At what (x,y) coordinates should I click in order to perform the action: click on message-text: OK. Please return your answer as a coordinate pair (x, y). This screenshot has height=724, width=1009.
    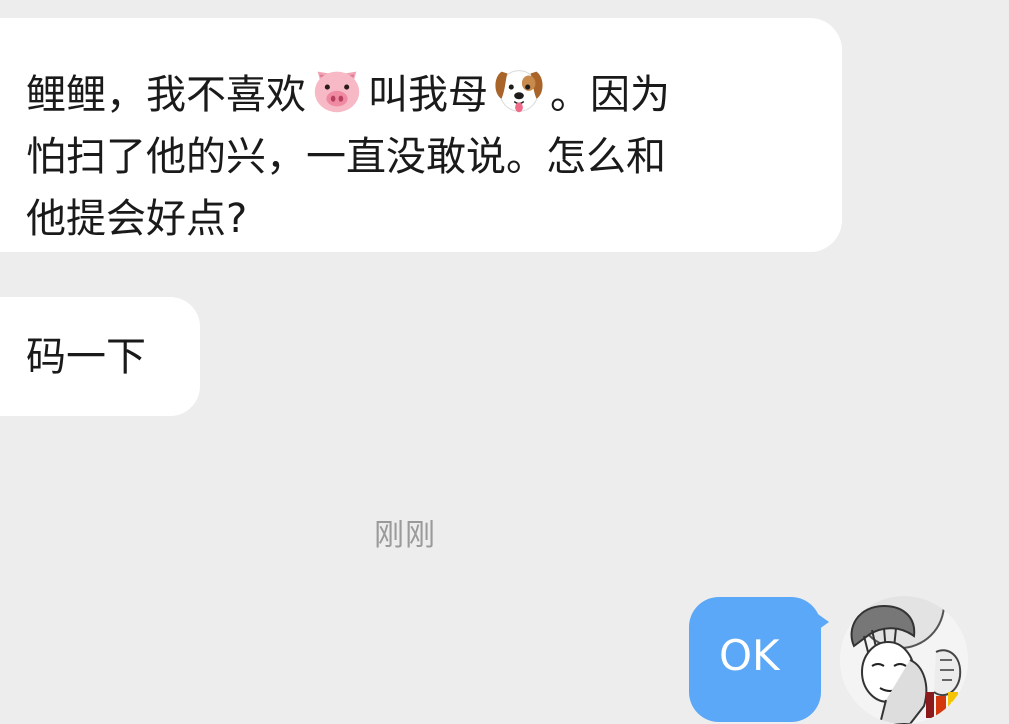
    Looking at the image, I should click on (749, 655).